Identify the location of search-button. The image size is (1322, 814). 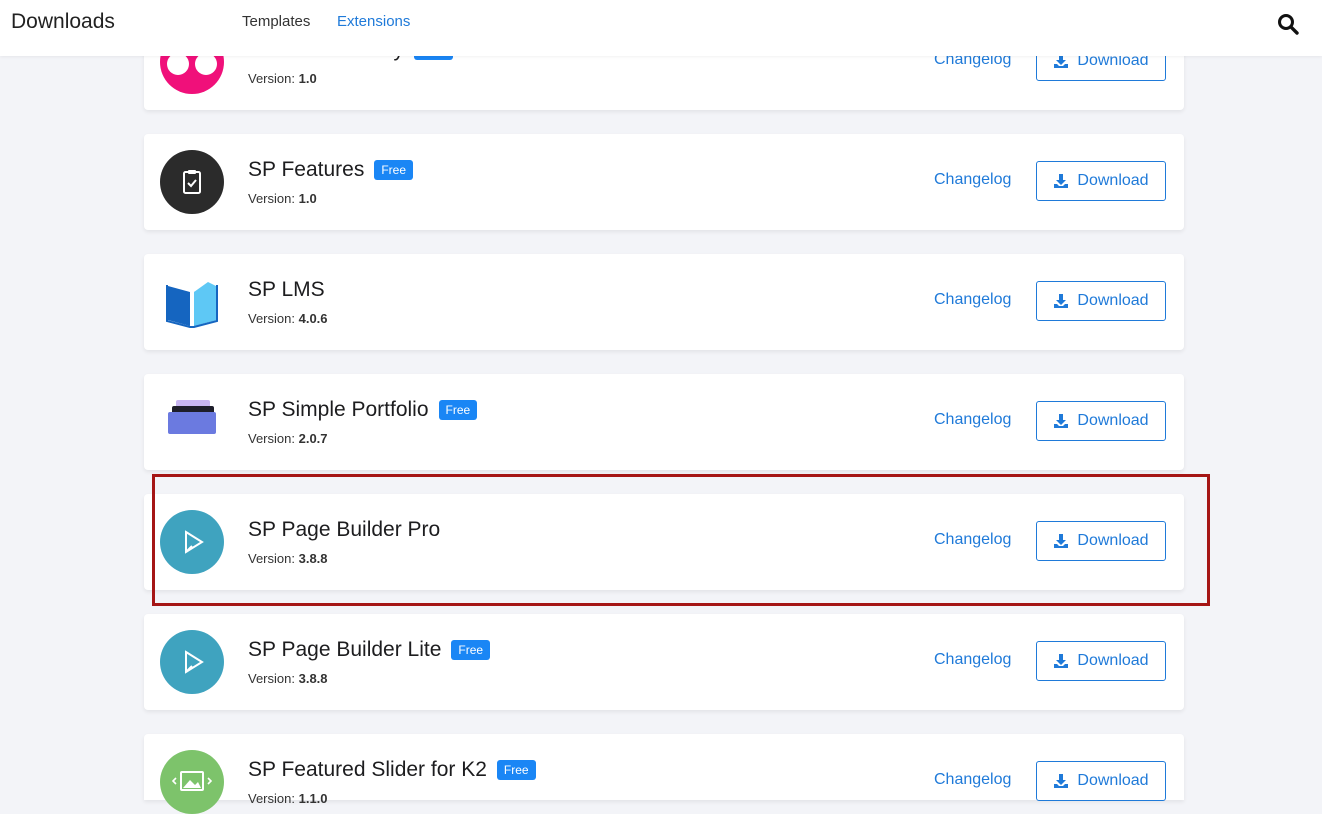
(1288, 24).